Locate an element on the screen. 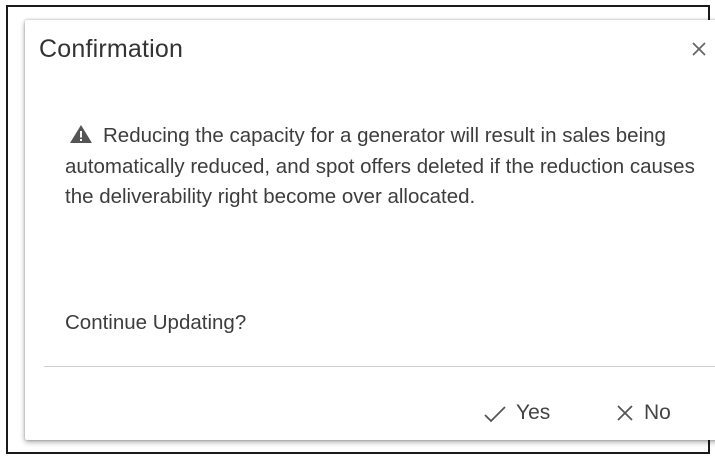  yes-button: Yes is located at coordinates (516, 413).